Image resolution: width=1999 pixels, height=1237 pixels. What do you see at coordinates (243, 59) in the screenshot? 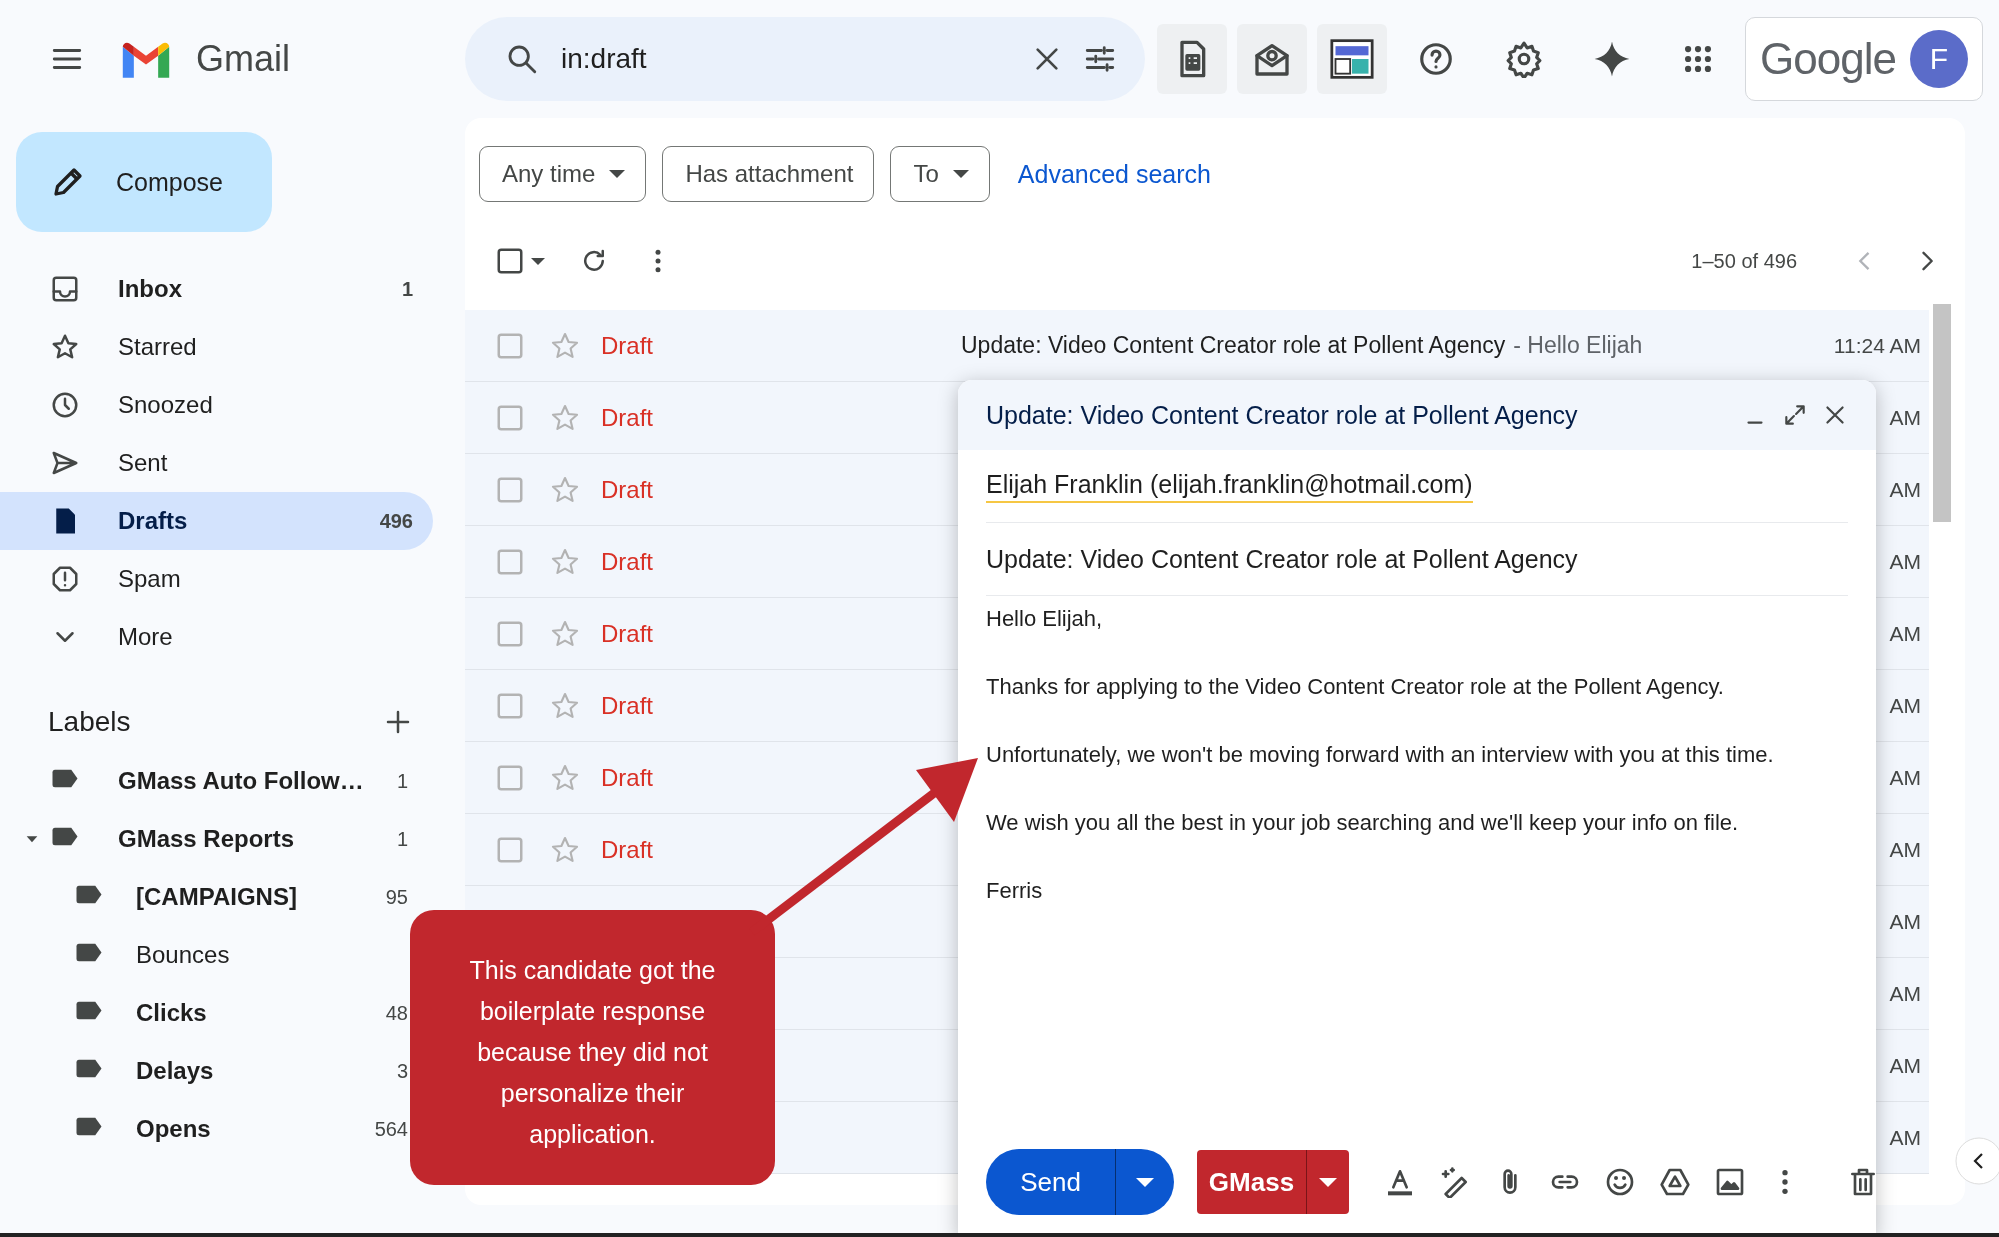
I see `app-name: Gmail` at bounding box center [243, 59].